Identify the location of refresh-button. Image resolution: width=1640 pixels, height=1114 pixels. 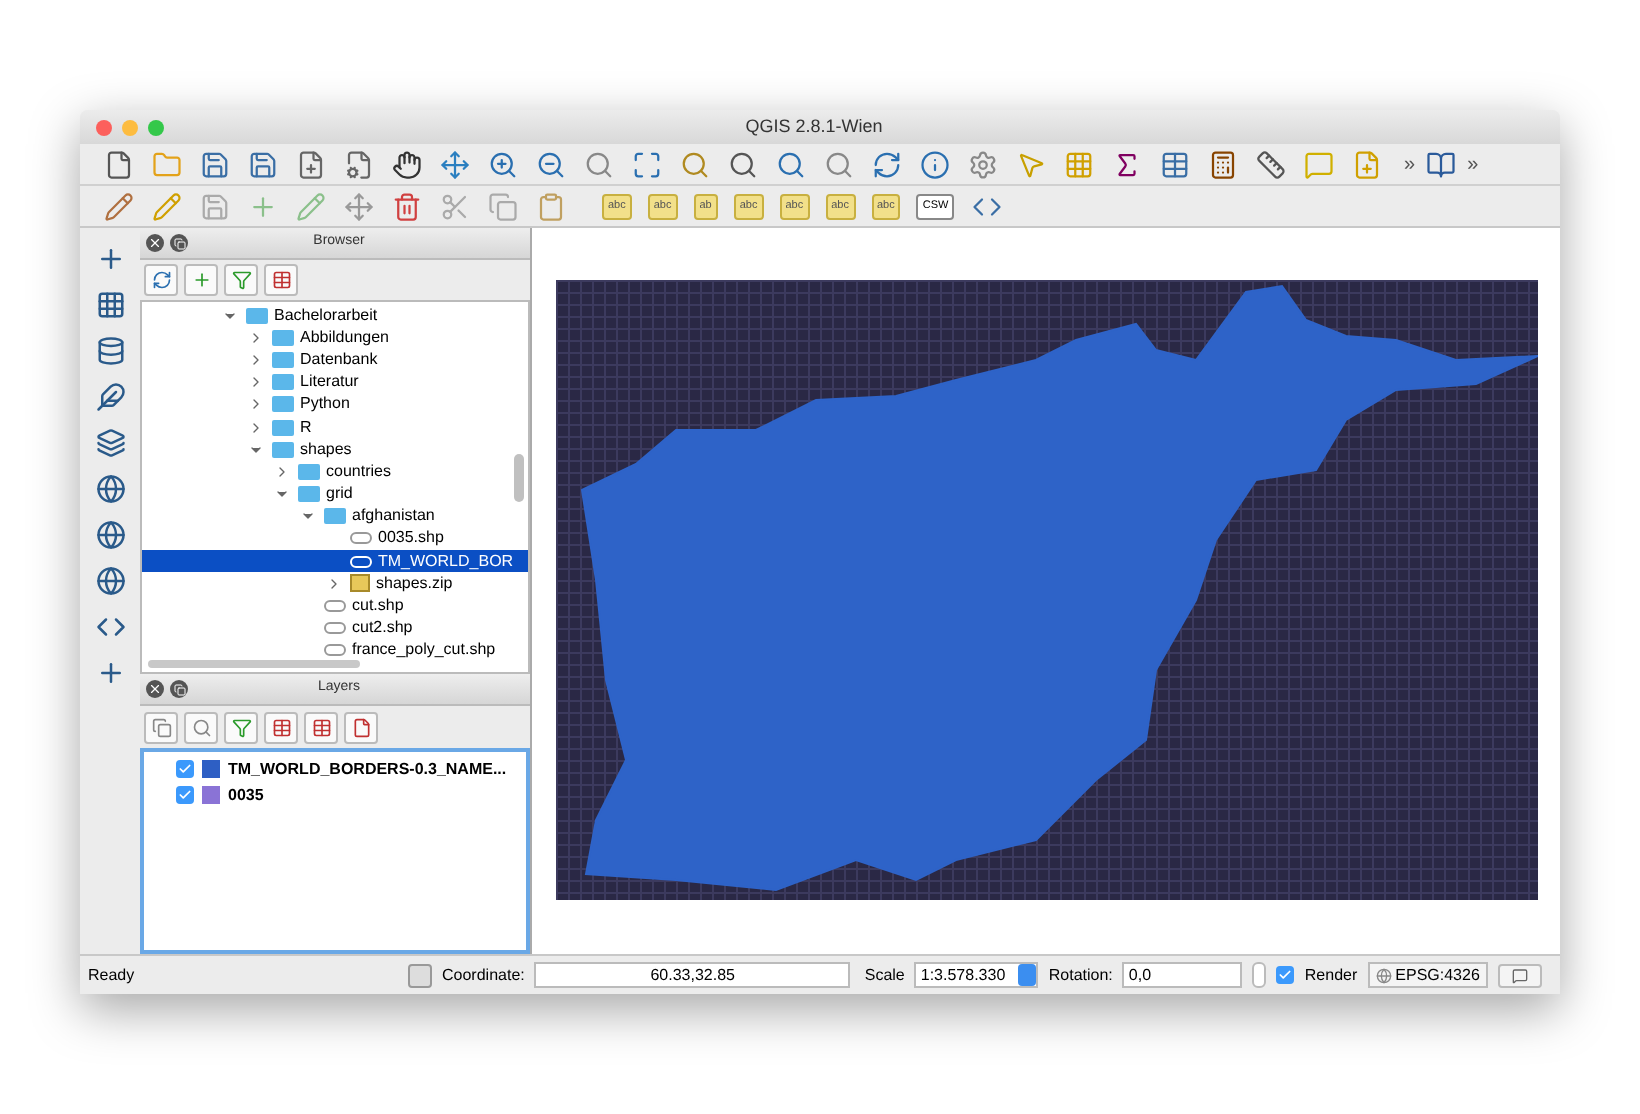
(161, 280).